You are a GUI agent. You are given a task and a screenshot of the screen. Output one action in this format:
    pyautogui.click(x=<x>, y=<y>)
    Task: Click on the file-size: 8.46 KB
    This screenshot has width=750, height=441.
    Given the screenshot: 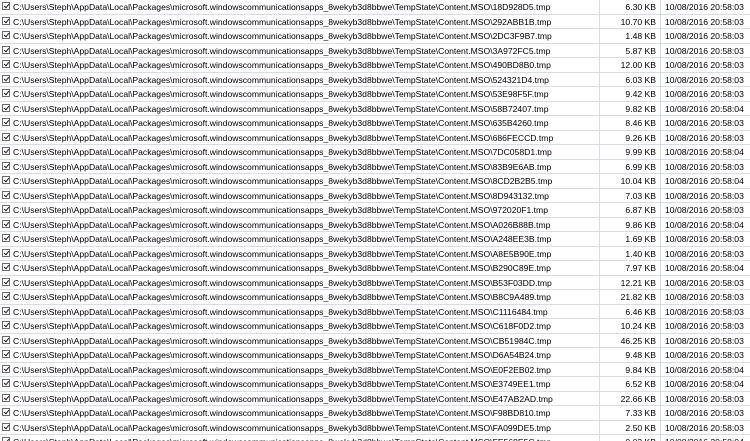 What is the action you would take?
    pyautogui.click(x=640, y=123)
    